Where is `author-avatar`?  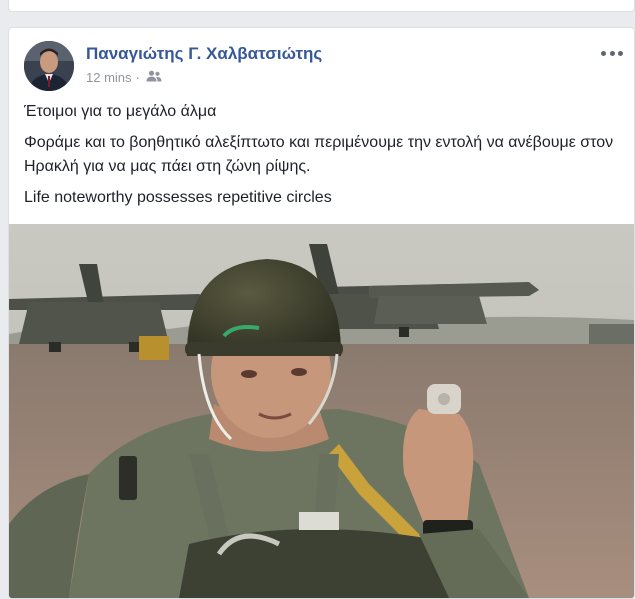 author-avatar is located at coordinates (49, 66).